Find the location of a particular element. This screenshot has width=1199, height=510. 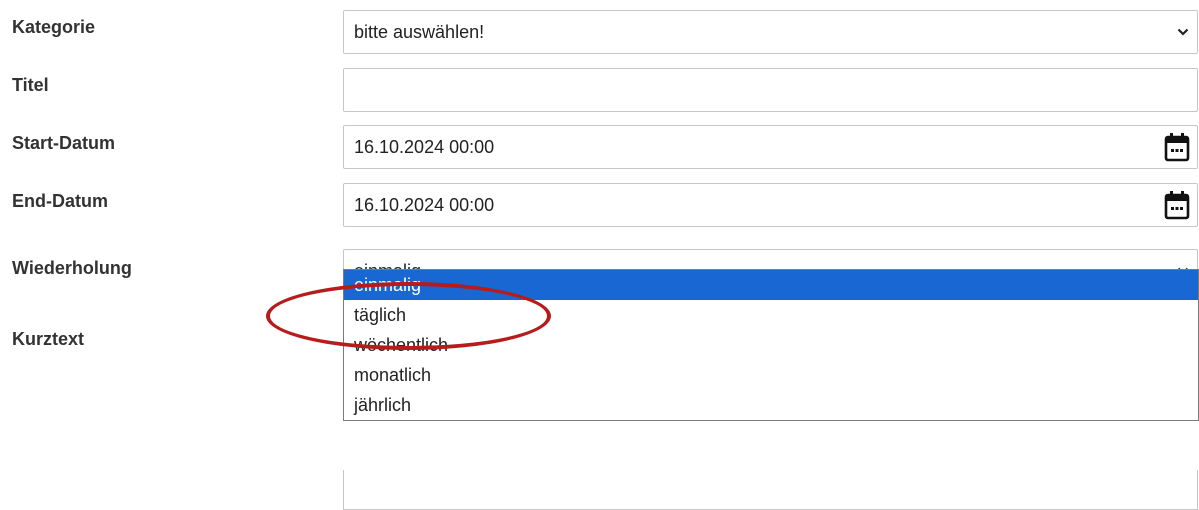

option-monatlich: monatlich is located at coordinates (771, 375).